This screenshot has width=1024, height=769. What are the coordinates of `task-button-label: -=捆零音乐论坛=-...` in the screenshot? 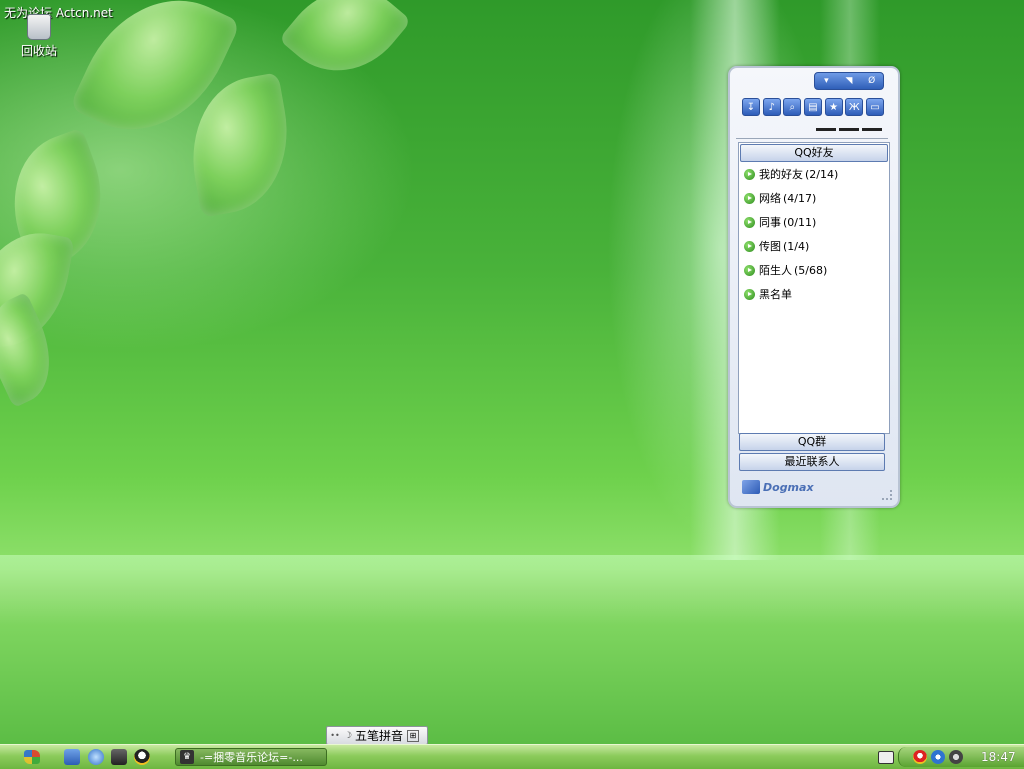 It's located at (251, 757).